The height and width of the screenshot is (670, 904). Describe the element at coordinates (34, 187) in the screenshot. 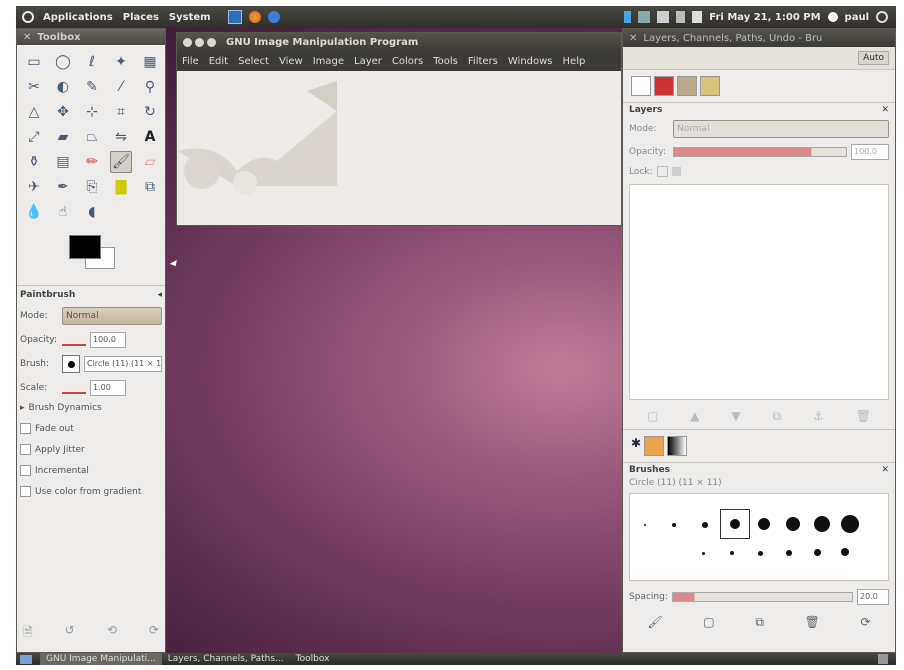

I see `airbrush-icon: ✈` at that location.